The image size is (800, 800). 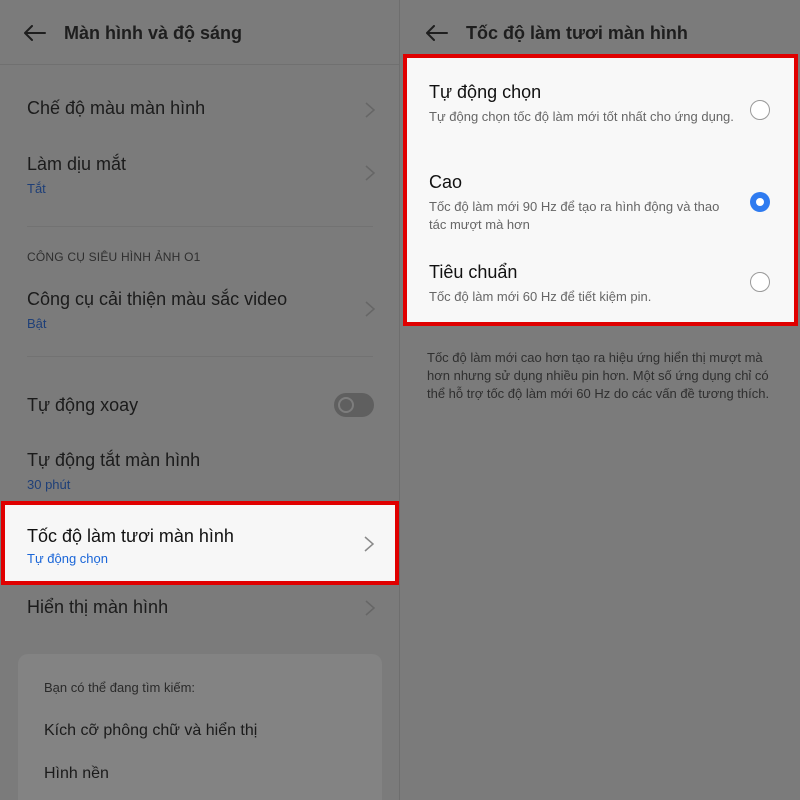 What do you see at coordinates (200, 608) in the screenshot?
I see `screen-display-item: Hiển thị màn hình` at bounding box center [200, 608].